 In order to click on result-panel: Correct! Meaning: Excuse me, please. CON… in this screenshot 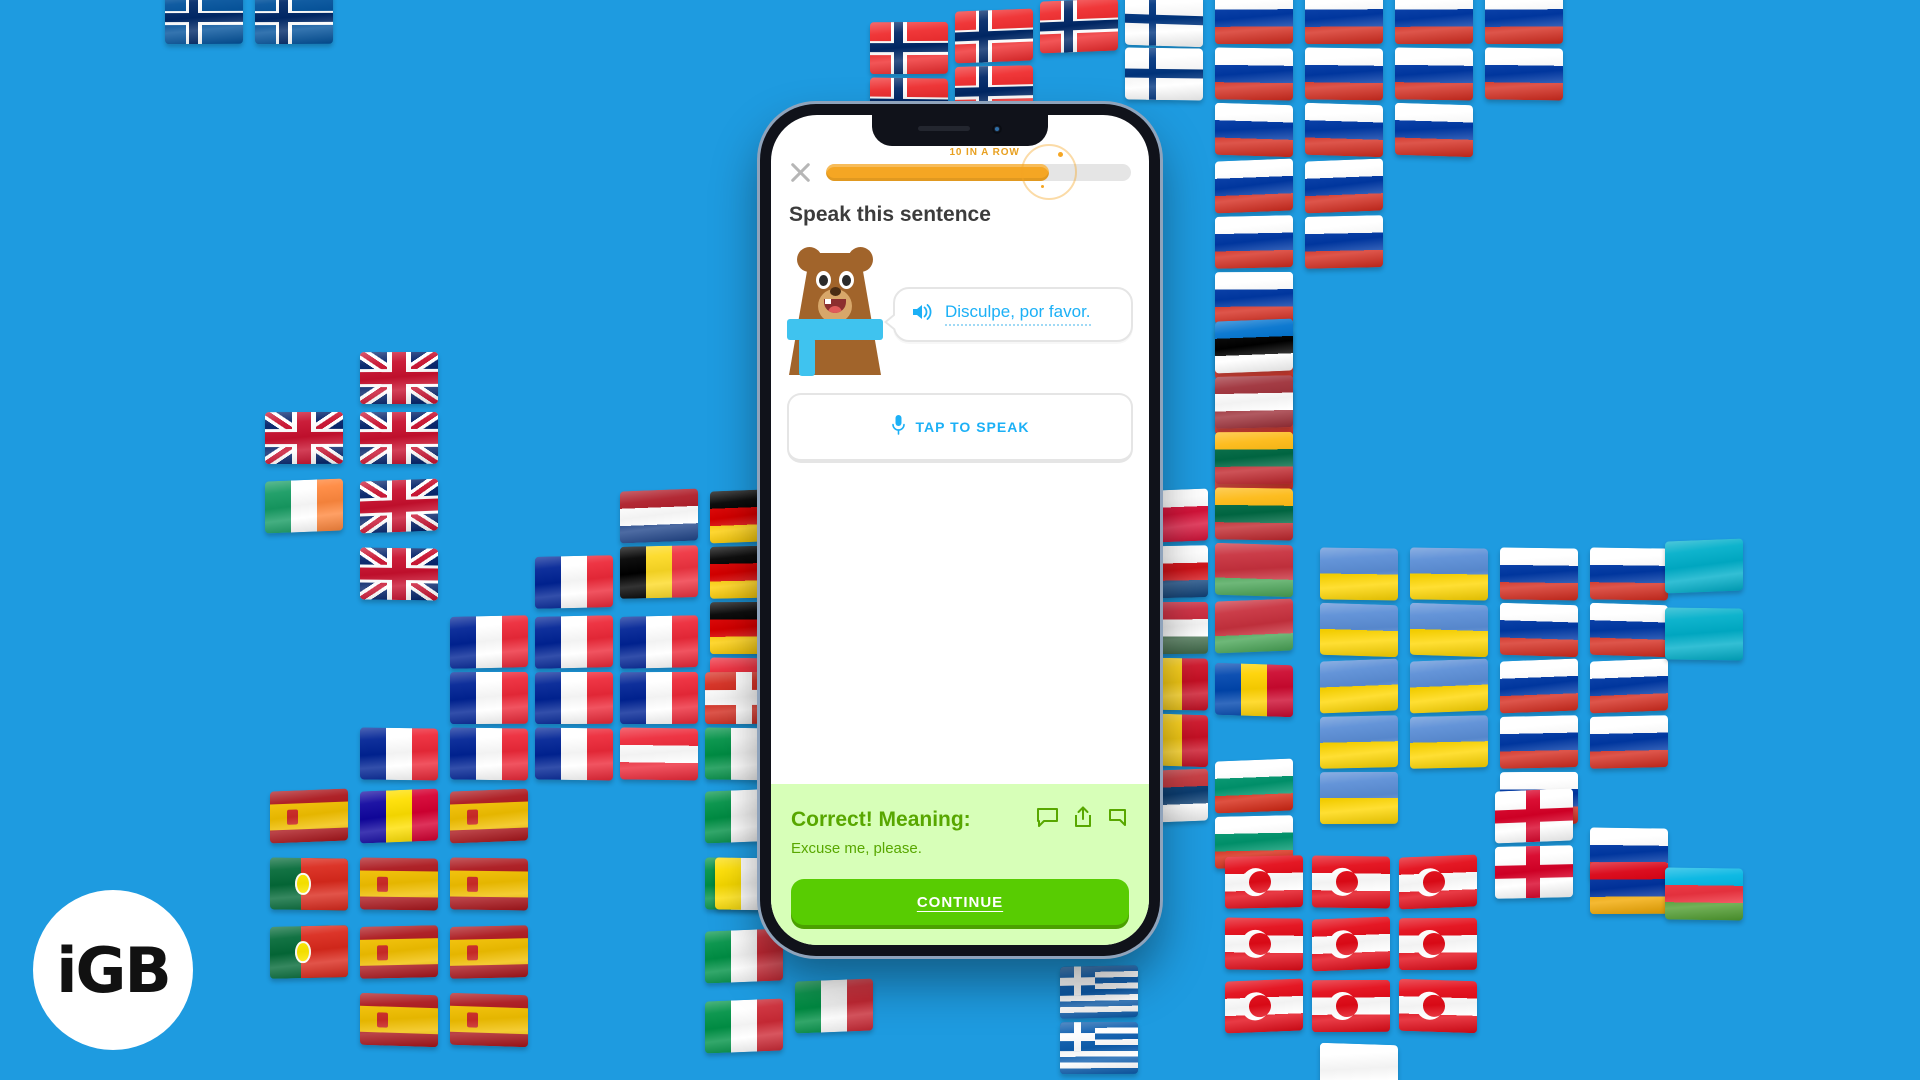, I will do `click(960, 864)`.